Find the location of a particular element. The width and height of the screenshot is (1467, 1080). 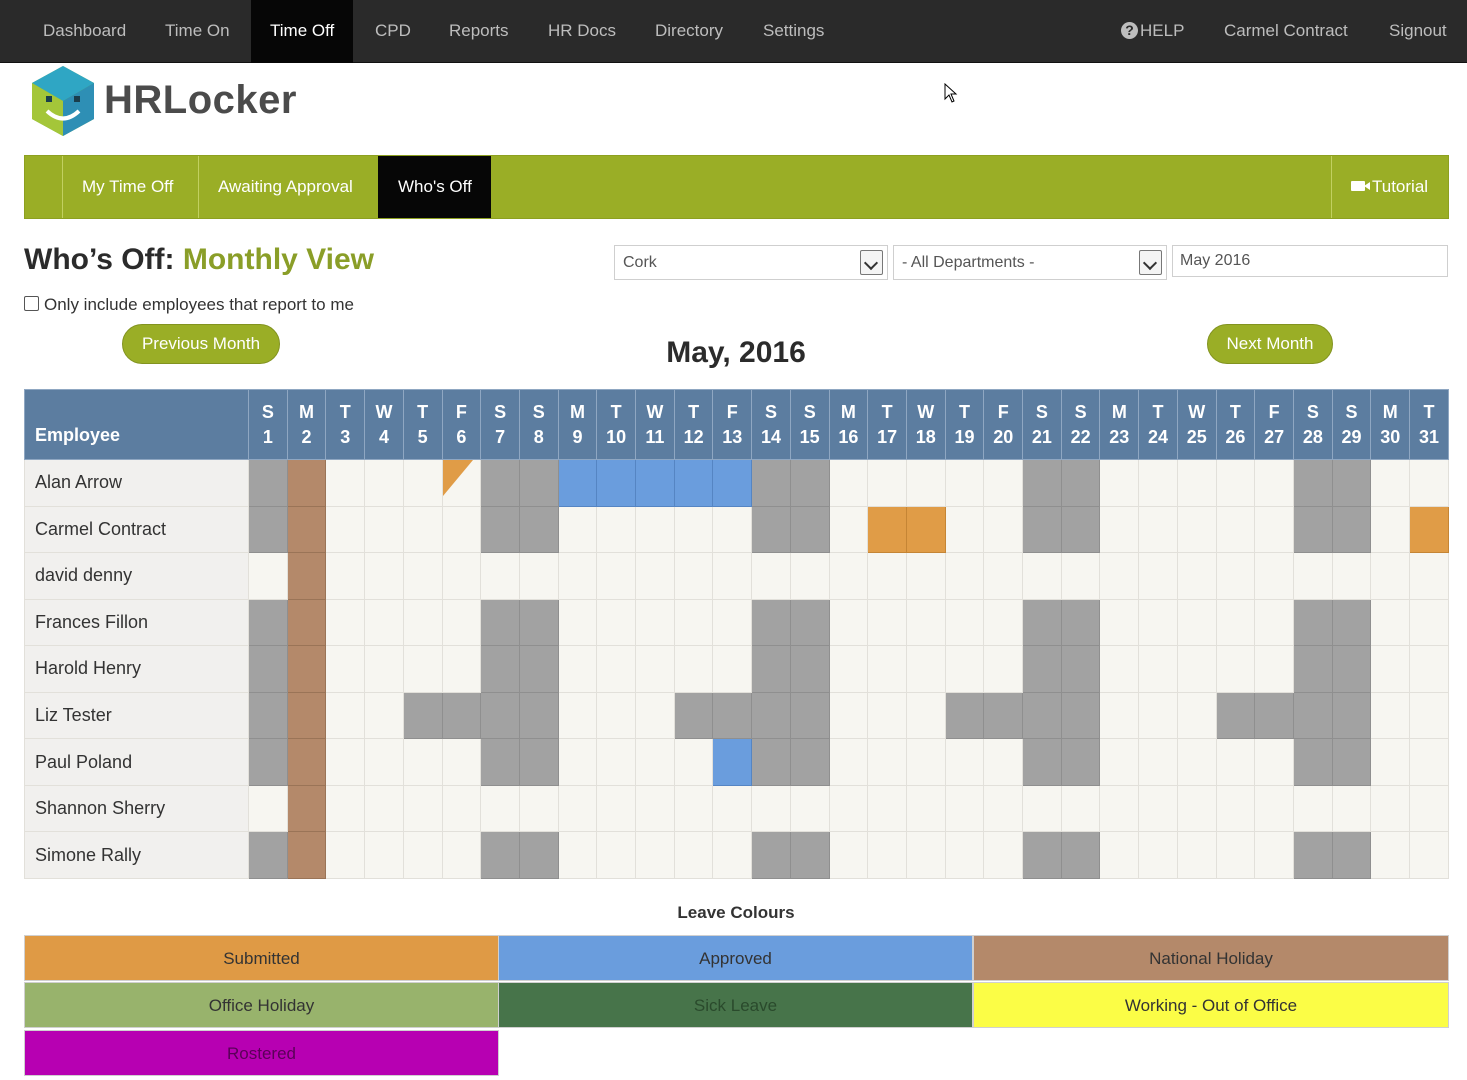

nav-time-off: Time Off is located at coordinates (302, 31).